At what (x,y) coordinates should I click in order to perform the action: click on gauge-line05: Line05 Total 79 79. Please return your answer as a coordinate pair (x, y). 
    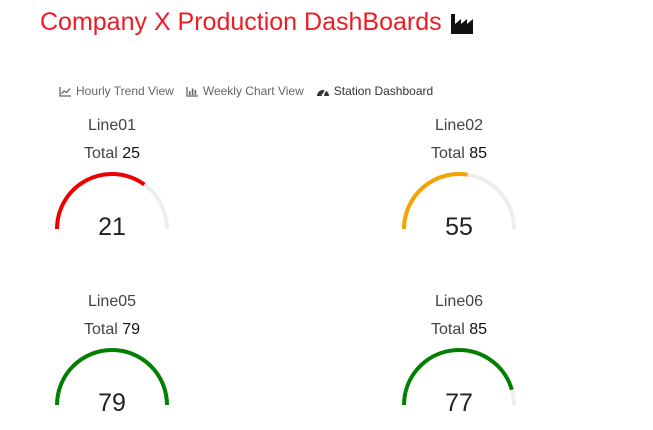
    Looking at the image, I should click on (112, 361).